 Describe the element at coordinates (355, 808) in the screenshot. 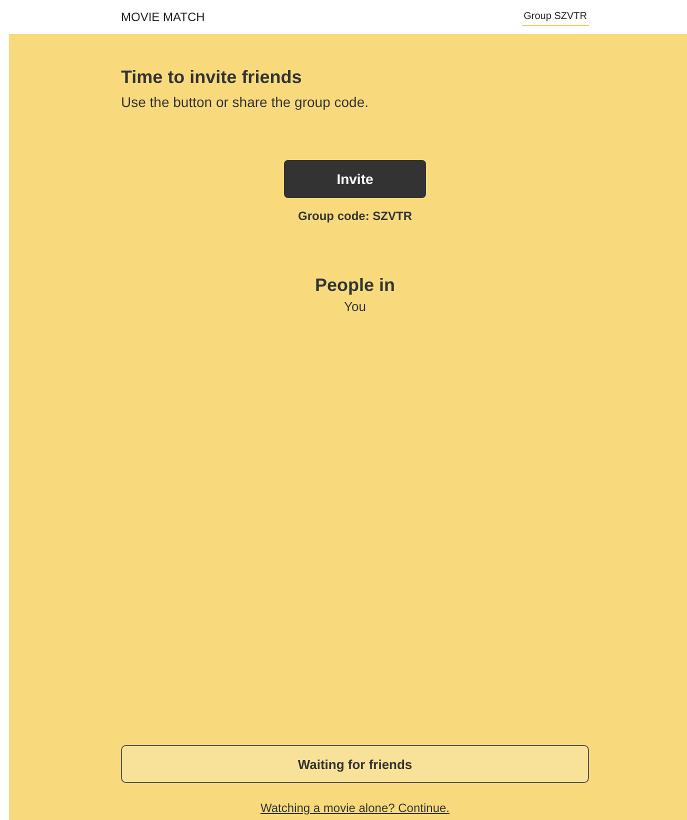

I see `continue-link: Watching a movie alone? Continue.` at that location.